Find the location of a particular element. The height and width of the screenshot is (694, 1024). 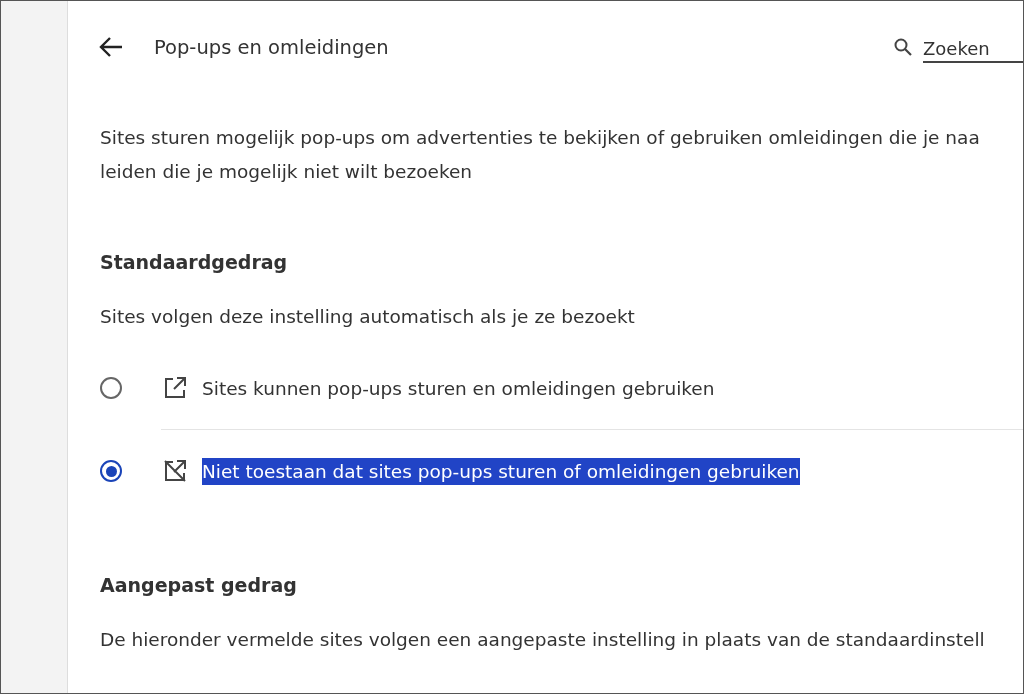

search-icon is located at coordinates (903, 47).